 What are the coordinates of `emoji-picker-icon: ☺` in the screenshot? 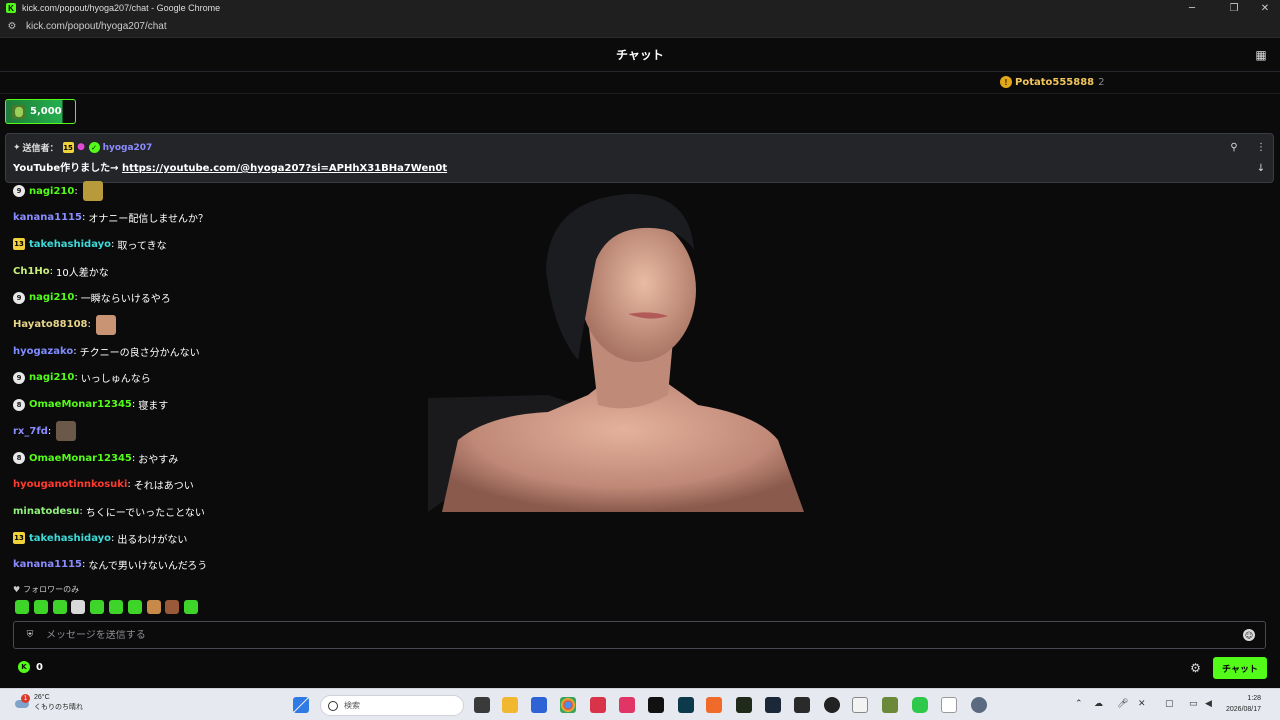 It's located at (1249, 635).